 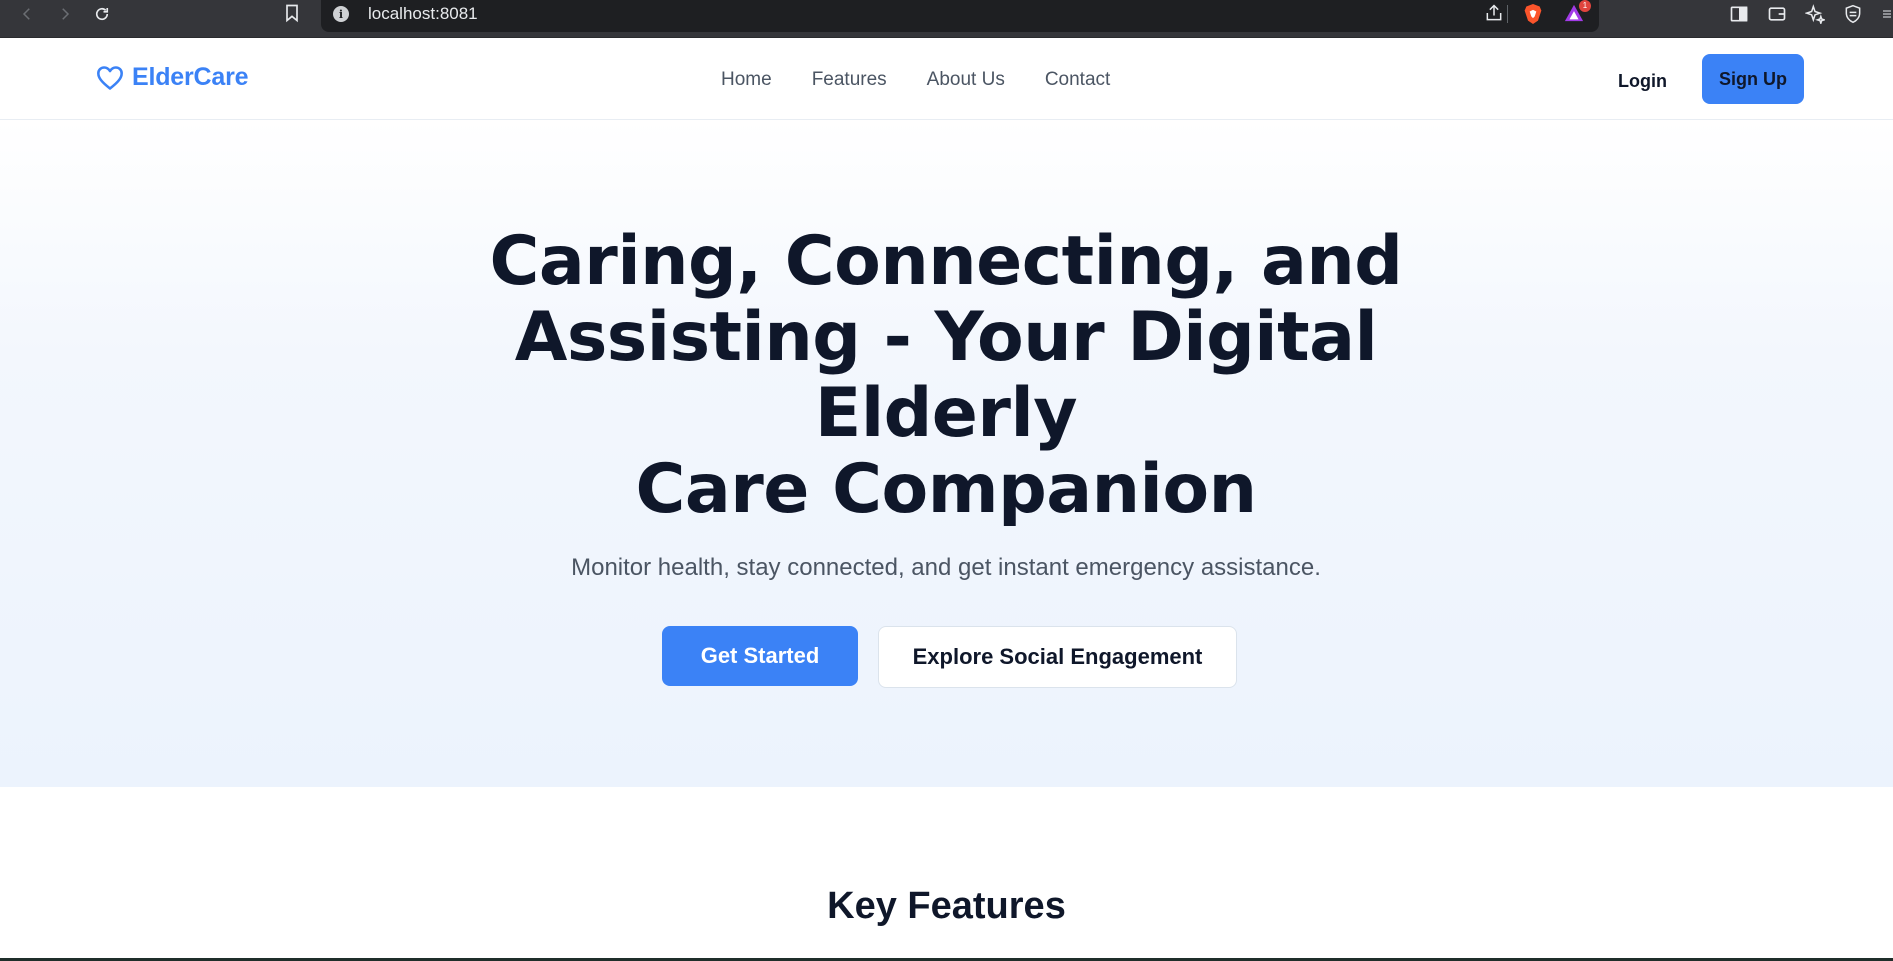 What do you see at coordinates (746, 80) in the screenshot?
I see `nav-home: Home` at bounding box center [746, 80].